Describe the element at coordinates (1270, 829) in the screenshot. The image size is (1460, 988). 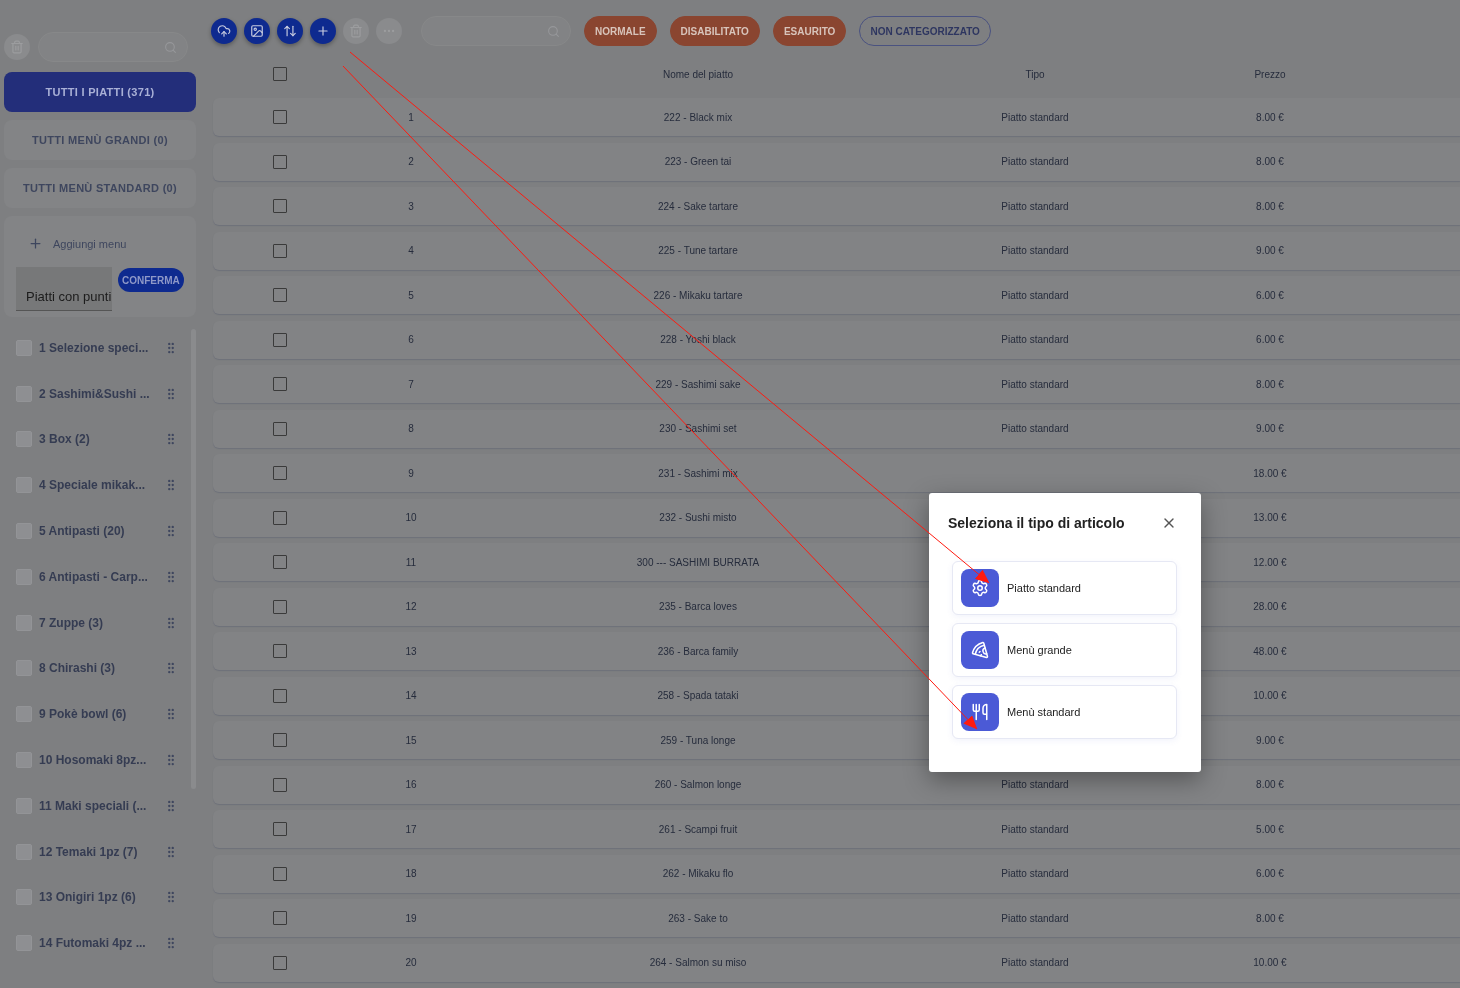
I see `price: 5.00 €` at that location.